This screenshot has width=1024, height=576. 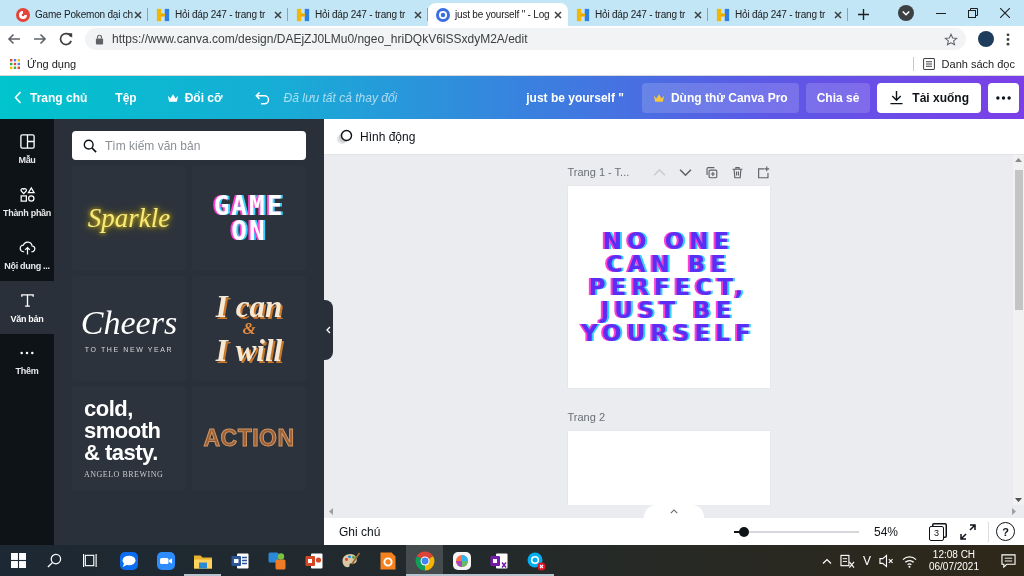 What do you see at coordinates (189, 145) in the screenshot?
I see `search-field: Tìm kiếm văn bản` at bounding box center [189, 145].